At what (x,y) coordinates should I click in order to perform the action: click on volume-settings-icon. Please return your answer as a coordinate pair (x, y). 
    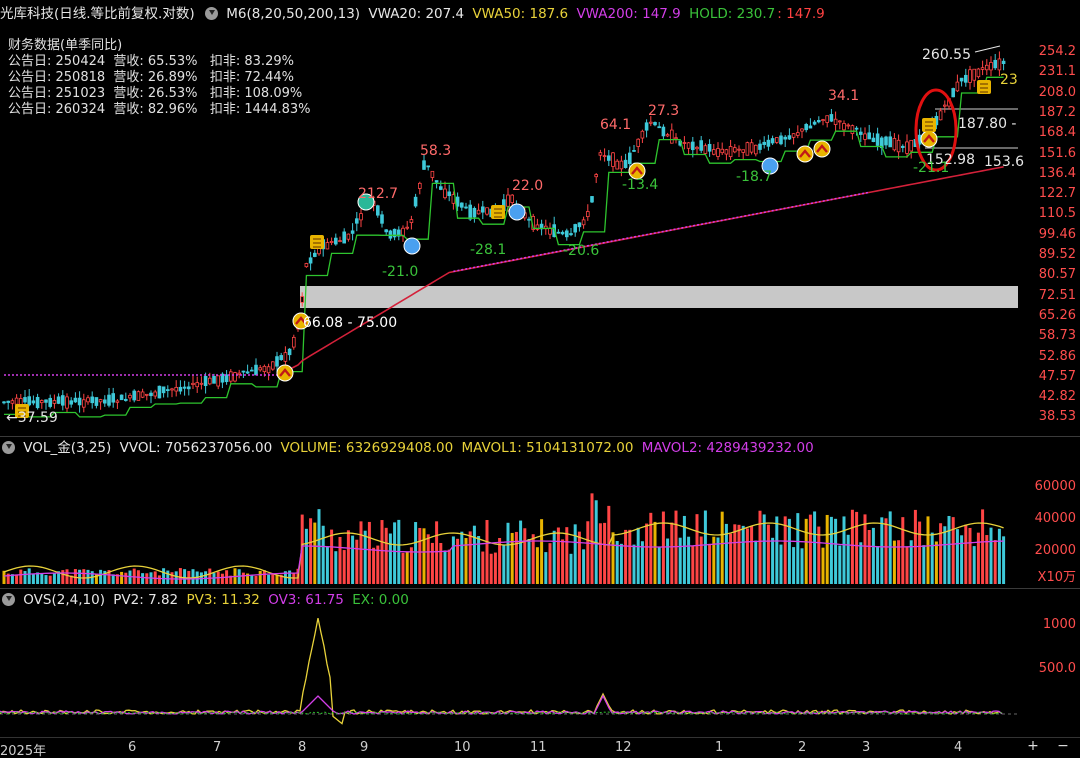
    Looking at the image, I should click on (8, 447).